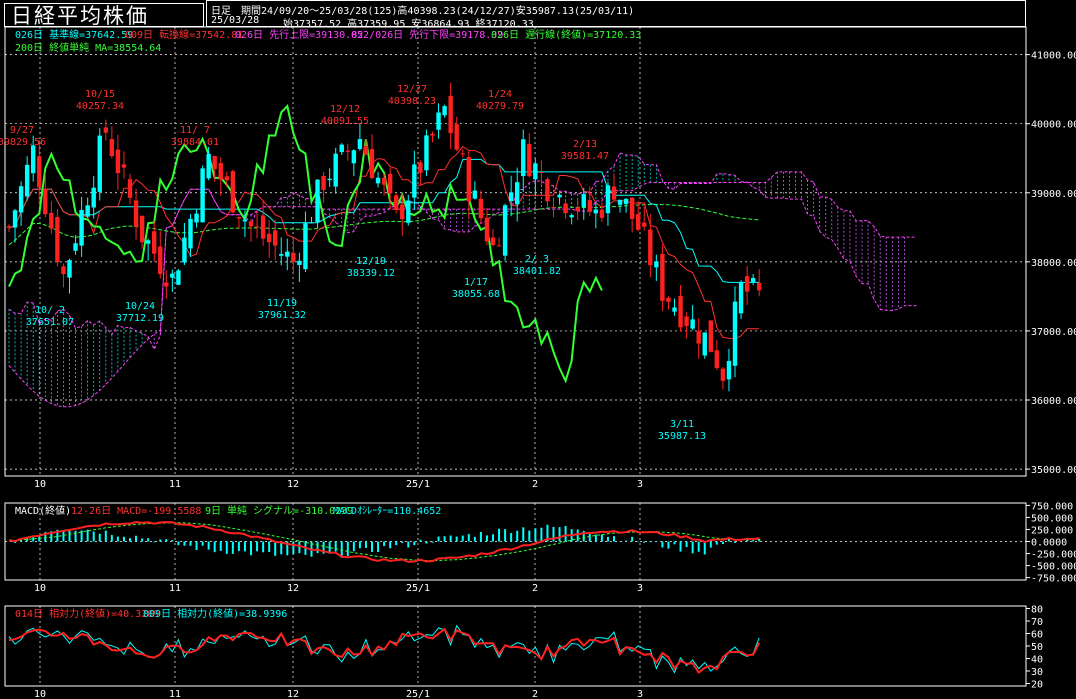  I want to click on y-tick-label: 250.000, so click(1052, 530).